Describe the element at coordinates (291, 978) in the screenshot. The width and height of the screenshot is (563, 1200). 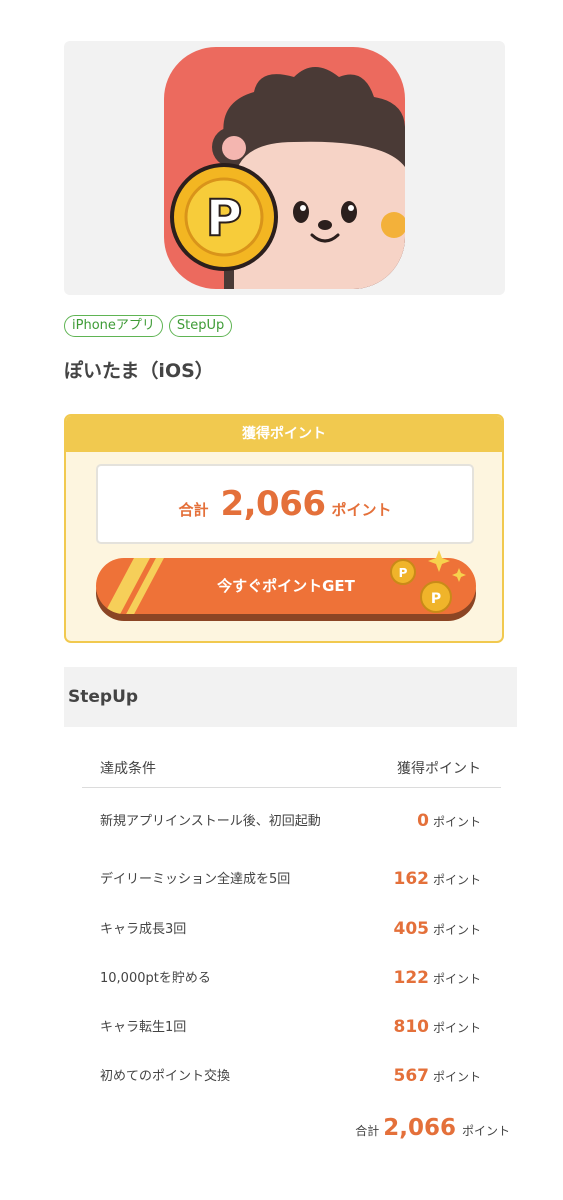
I see `table-row: 10,000ptを貯める 122 ポイント` at that location.